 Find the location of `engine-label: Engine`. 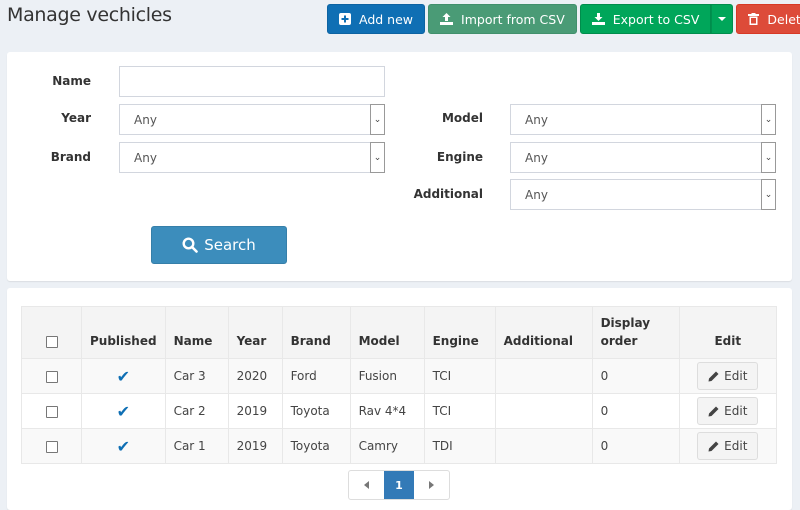

engine-label: Engine is located at coordinates (459, 157).